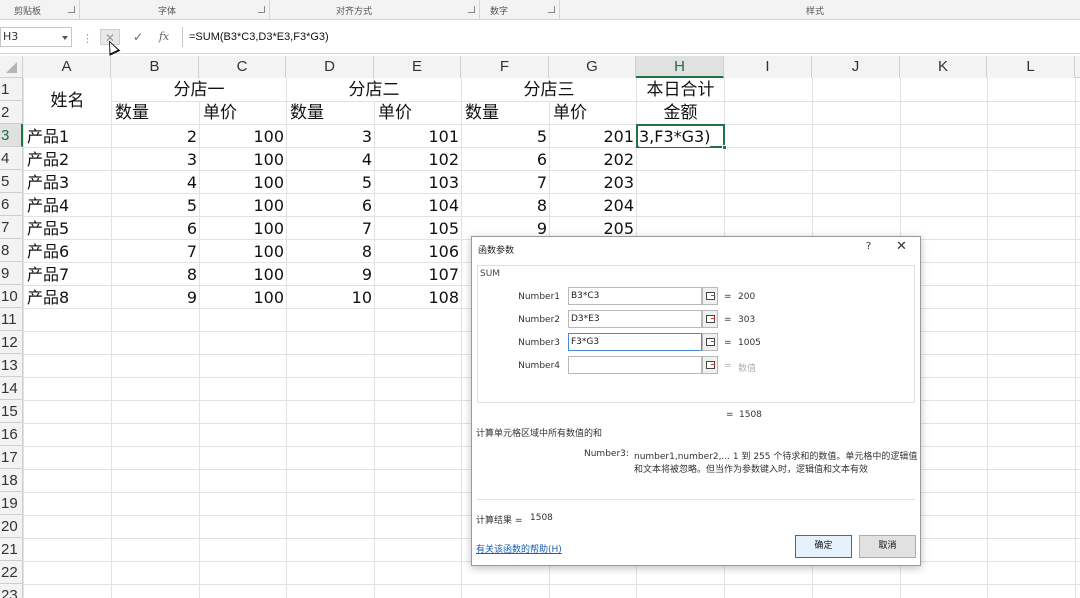 The image size is (1080, 598). Describe the element at coordinates (155, 113) in the screenshot. I see `cell-b2-qty-header: 数量` at that location.